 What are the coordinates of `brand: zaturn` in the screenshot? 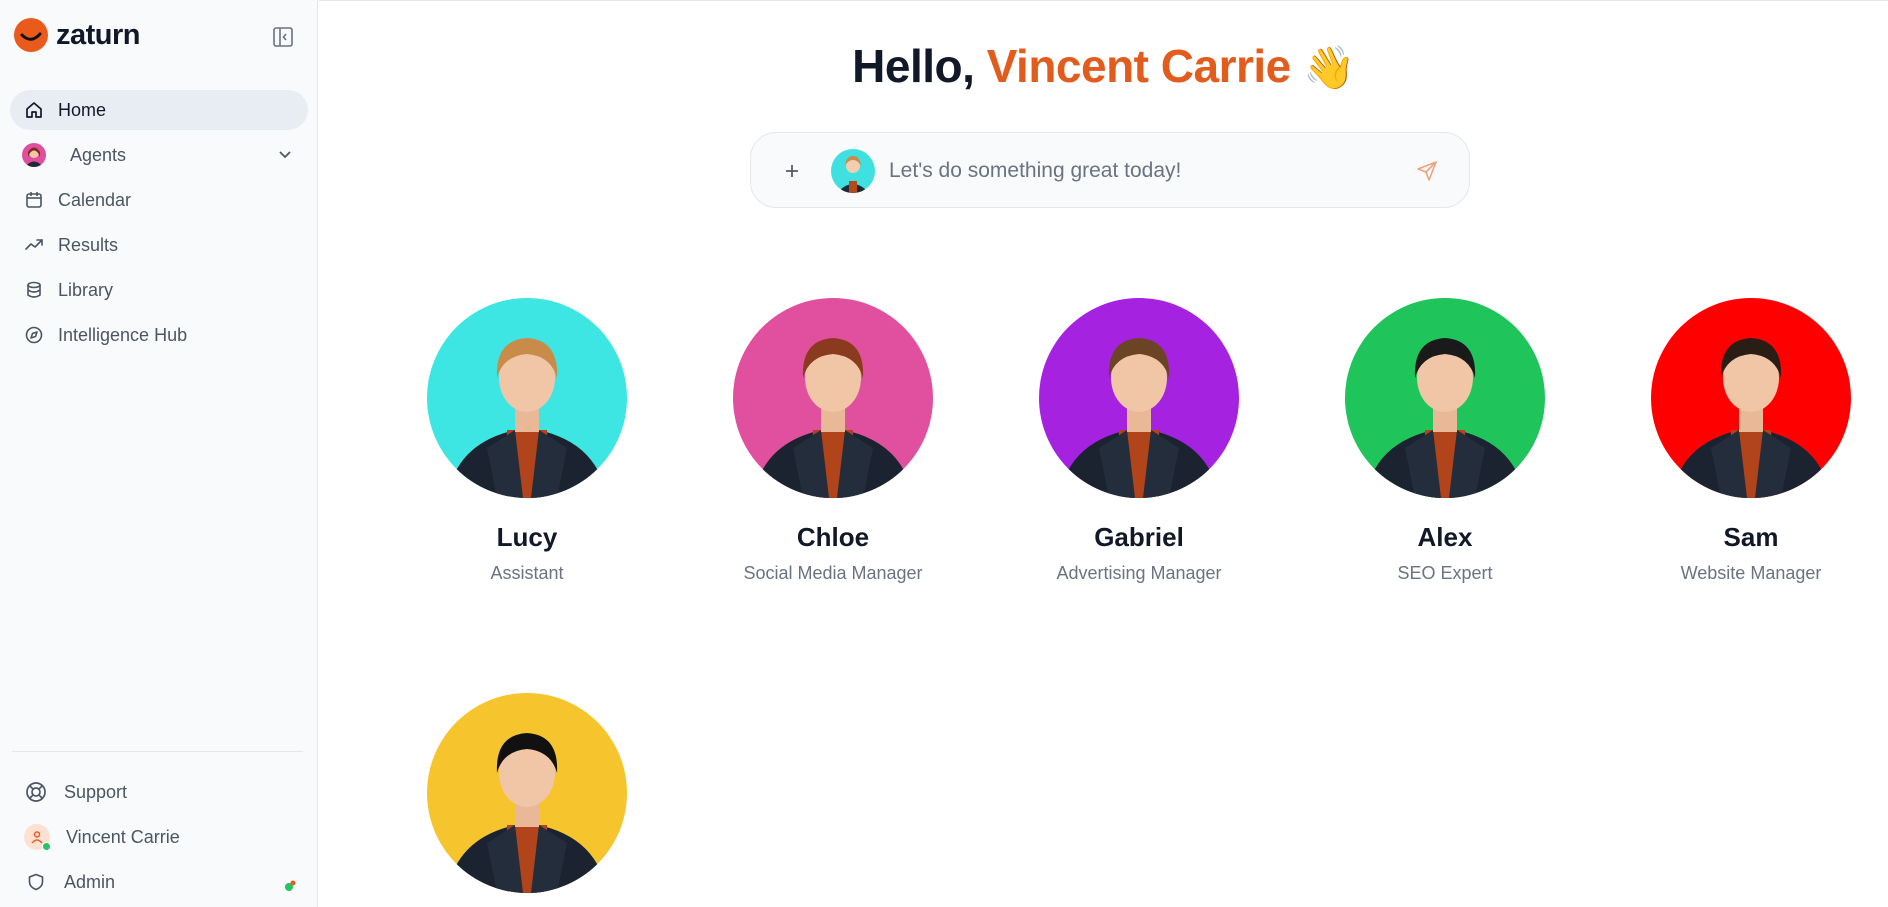 It's located at (77, 35).